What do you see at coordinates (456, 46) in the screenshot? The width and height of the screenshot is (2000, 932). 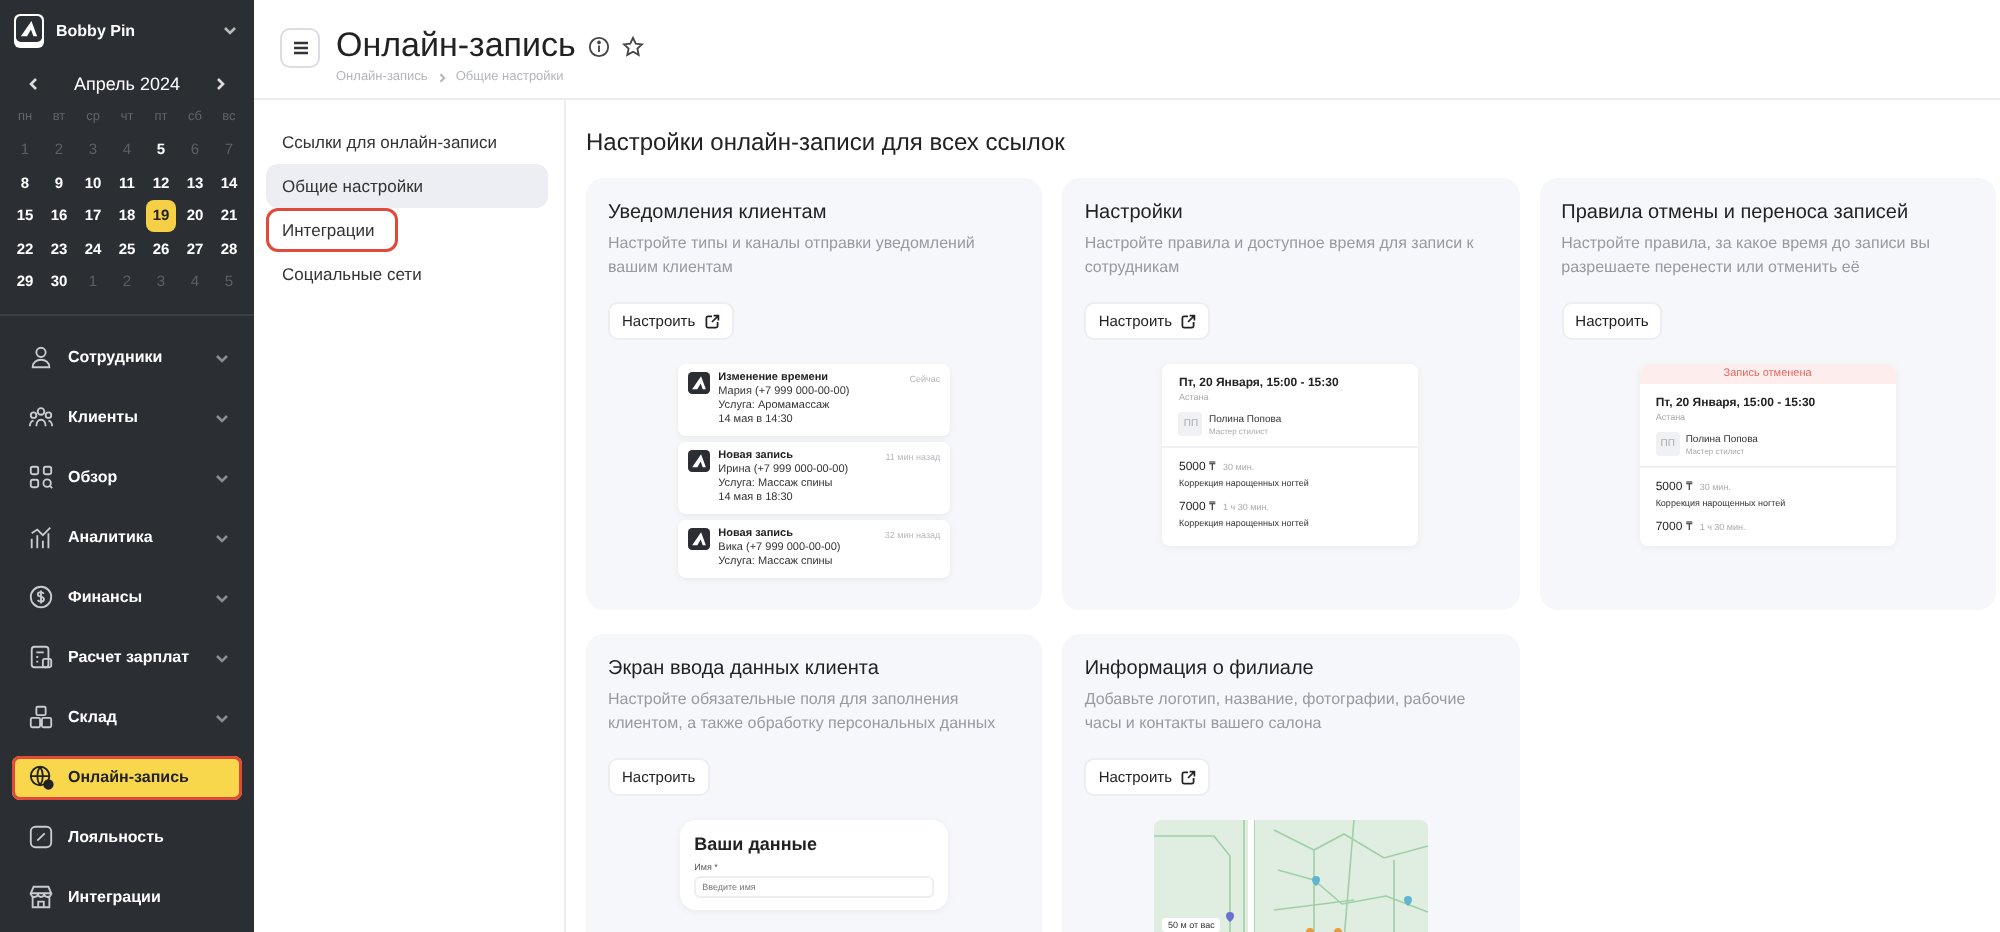 I see `page-title: Онлайн-запись` at bounding box center [456, 46].